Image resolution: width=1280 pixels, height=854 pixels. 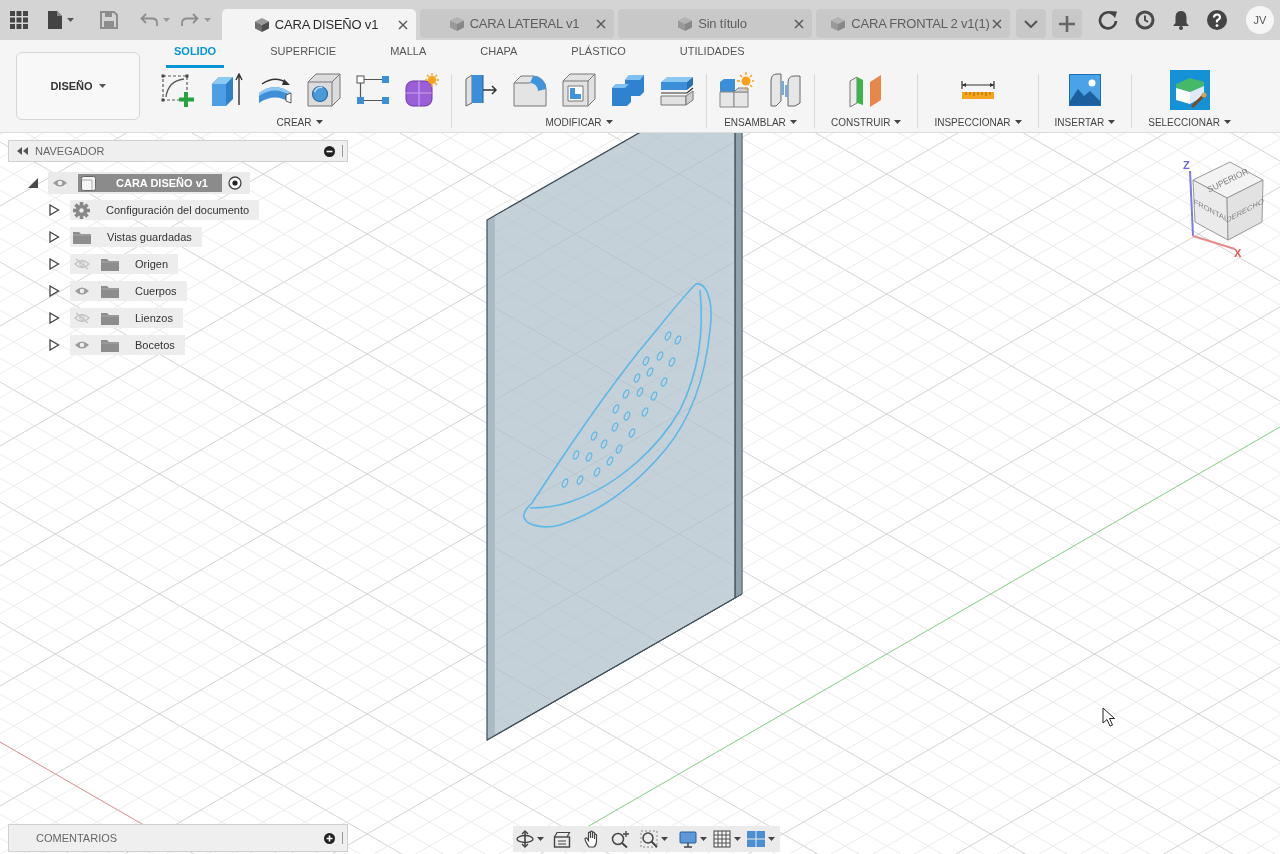 I want to click on view-cube-drawing, so click(x=1228, y=201).